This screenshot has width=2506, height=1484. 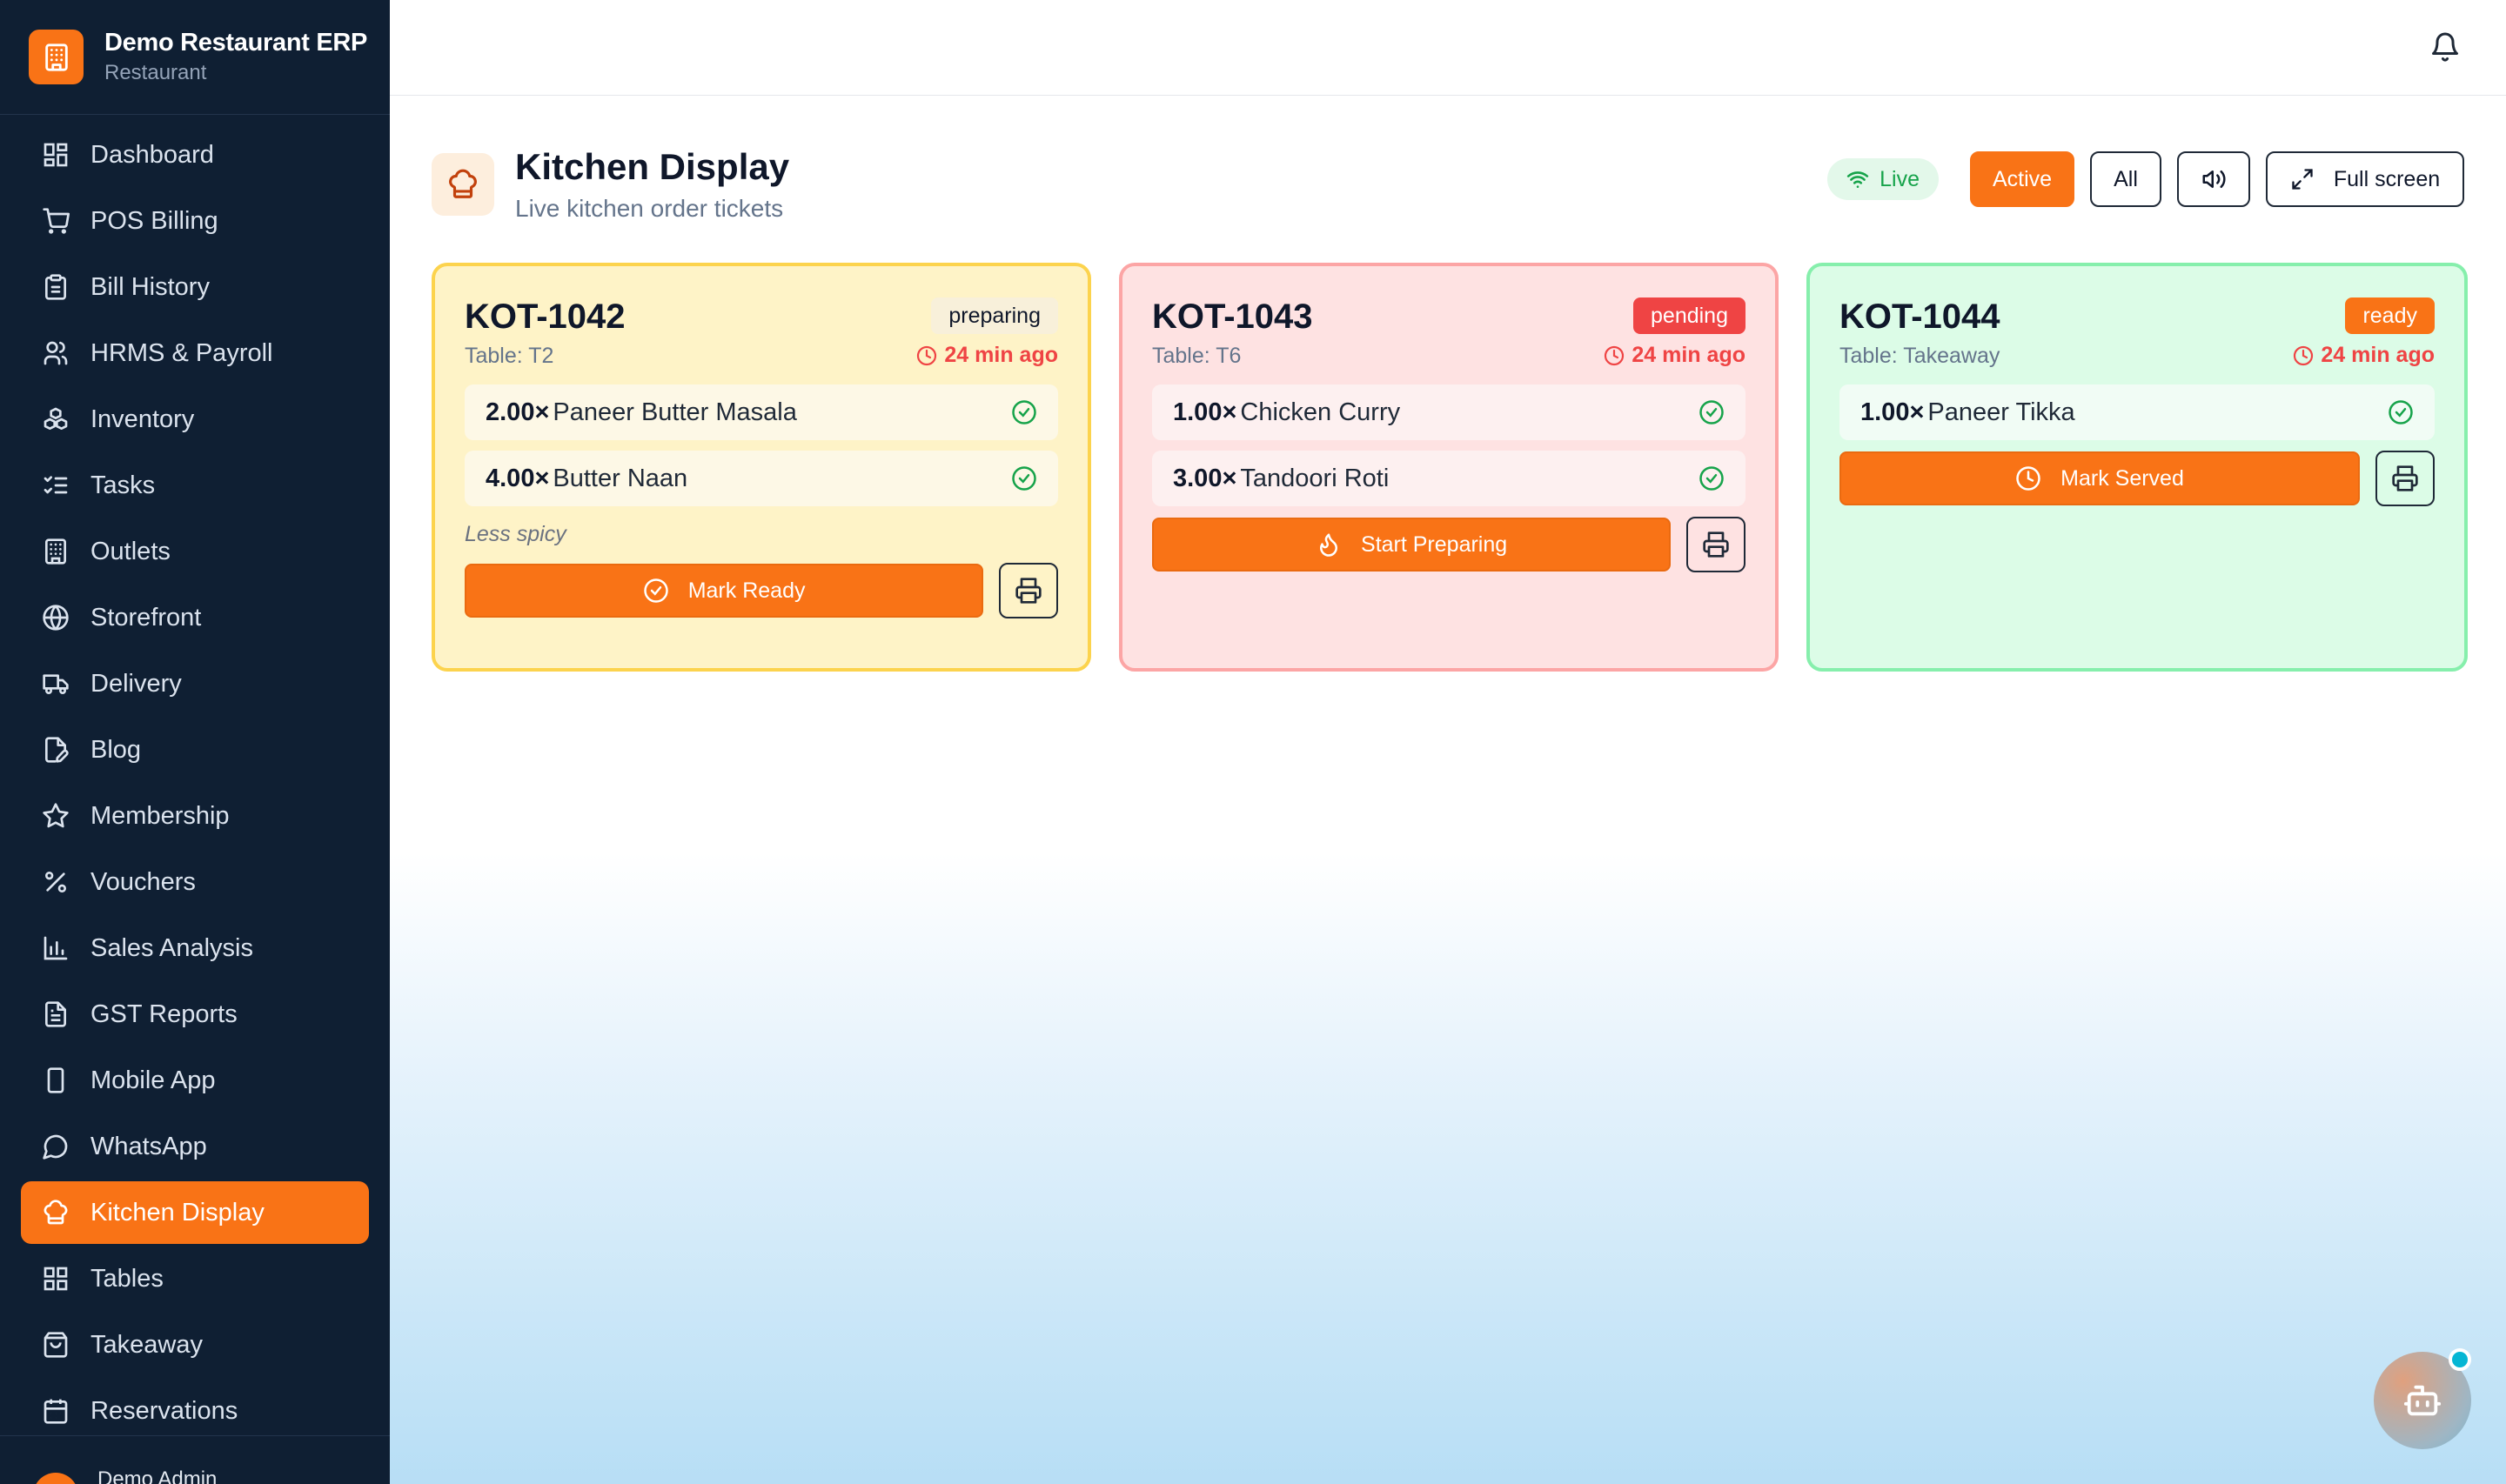 What do you see at coordinates (1674, 355) in the screenshot?
I see `ticket-age: 24 min ago` at bounding box center [1674, 355].